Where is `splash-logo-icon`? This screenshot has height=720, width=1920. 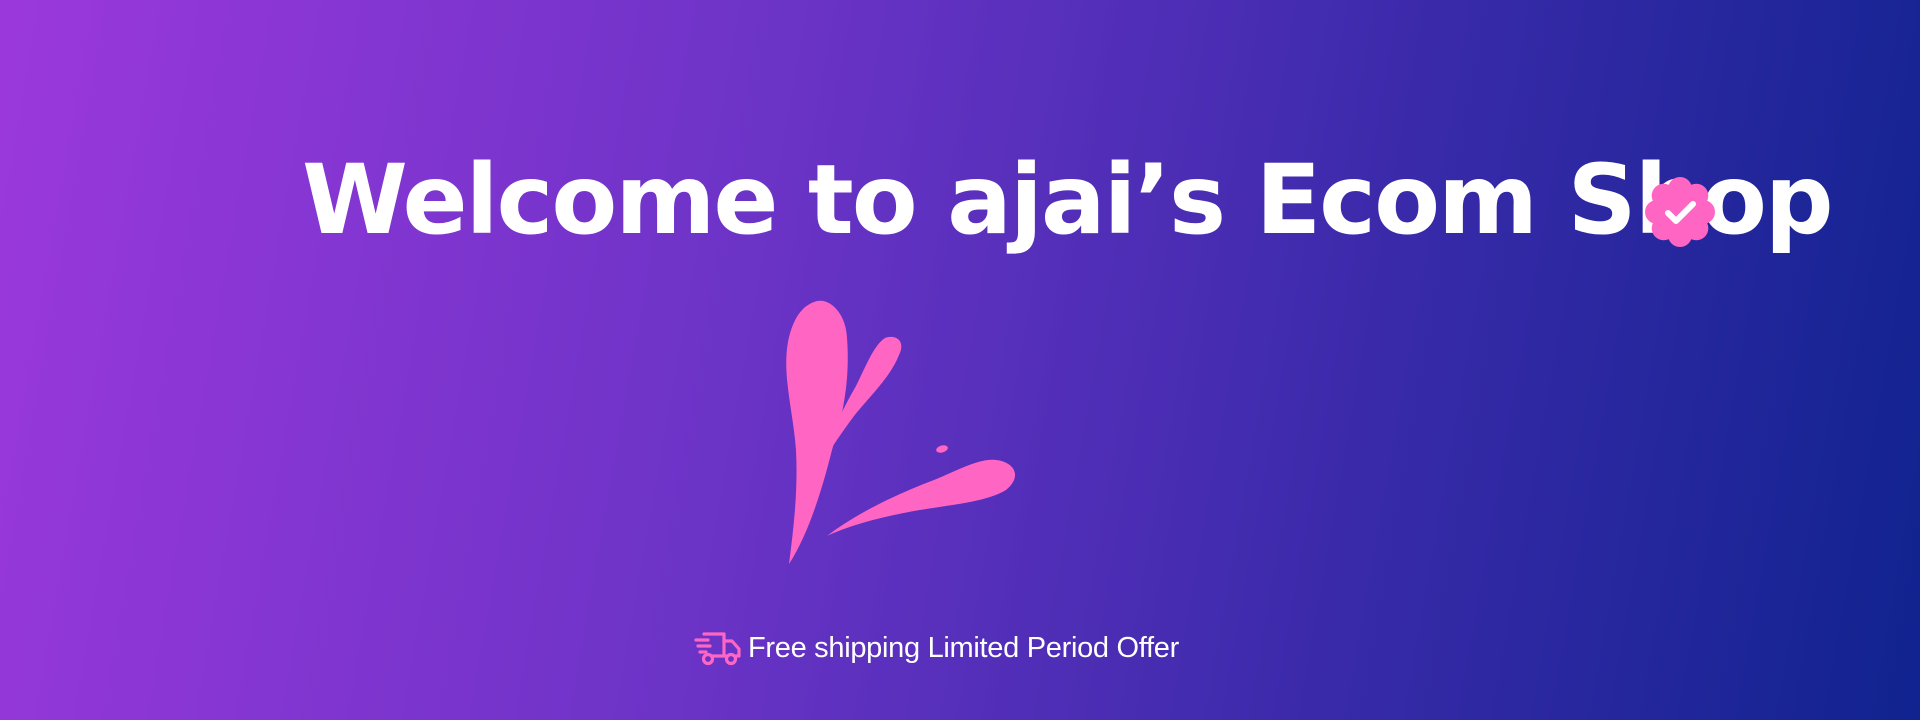
splash-logo-icon is located at coordinates (901, 432).